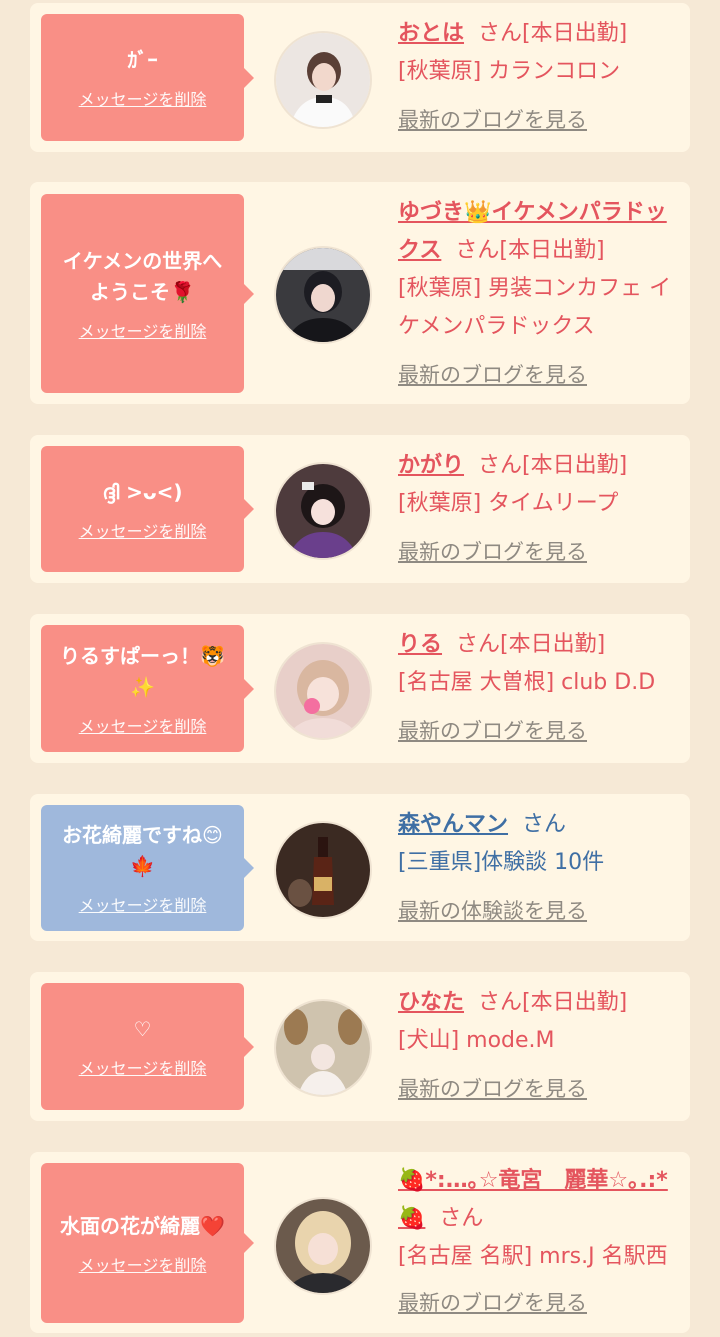 Image resolution: width=720 pixels, height=1337 pixels. Describe the element at coordinates (147, 509) in the screenshot. I see `message-bubble: ദ്ദി >ᴗ<) メッセージを削除` at that location.